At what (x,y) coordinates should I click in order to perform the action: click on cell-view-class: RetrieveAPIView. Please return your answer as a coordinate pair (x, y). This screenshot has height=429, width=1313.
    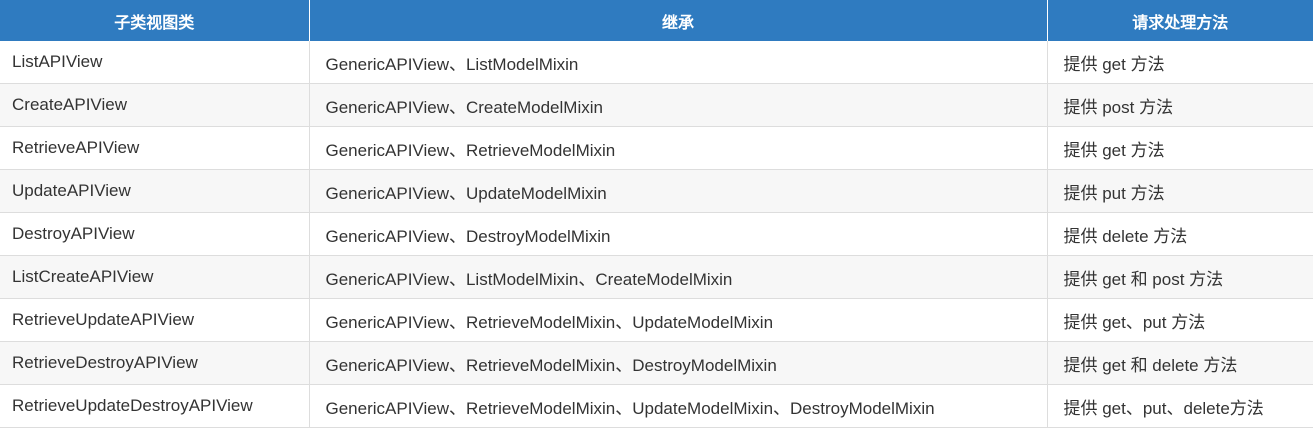
    Looking at the image, I should click on (155, 148).